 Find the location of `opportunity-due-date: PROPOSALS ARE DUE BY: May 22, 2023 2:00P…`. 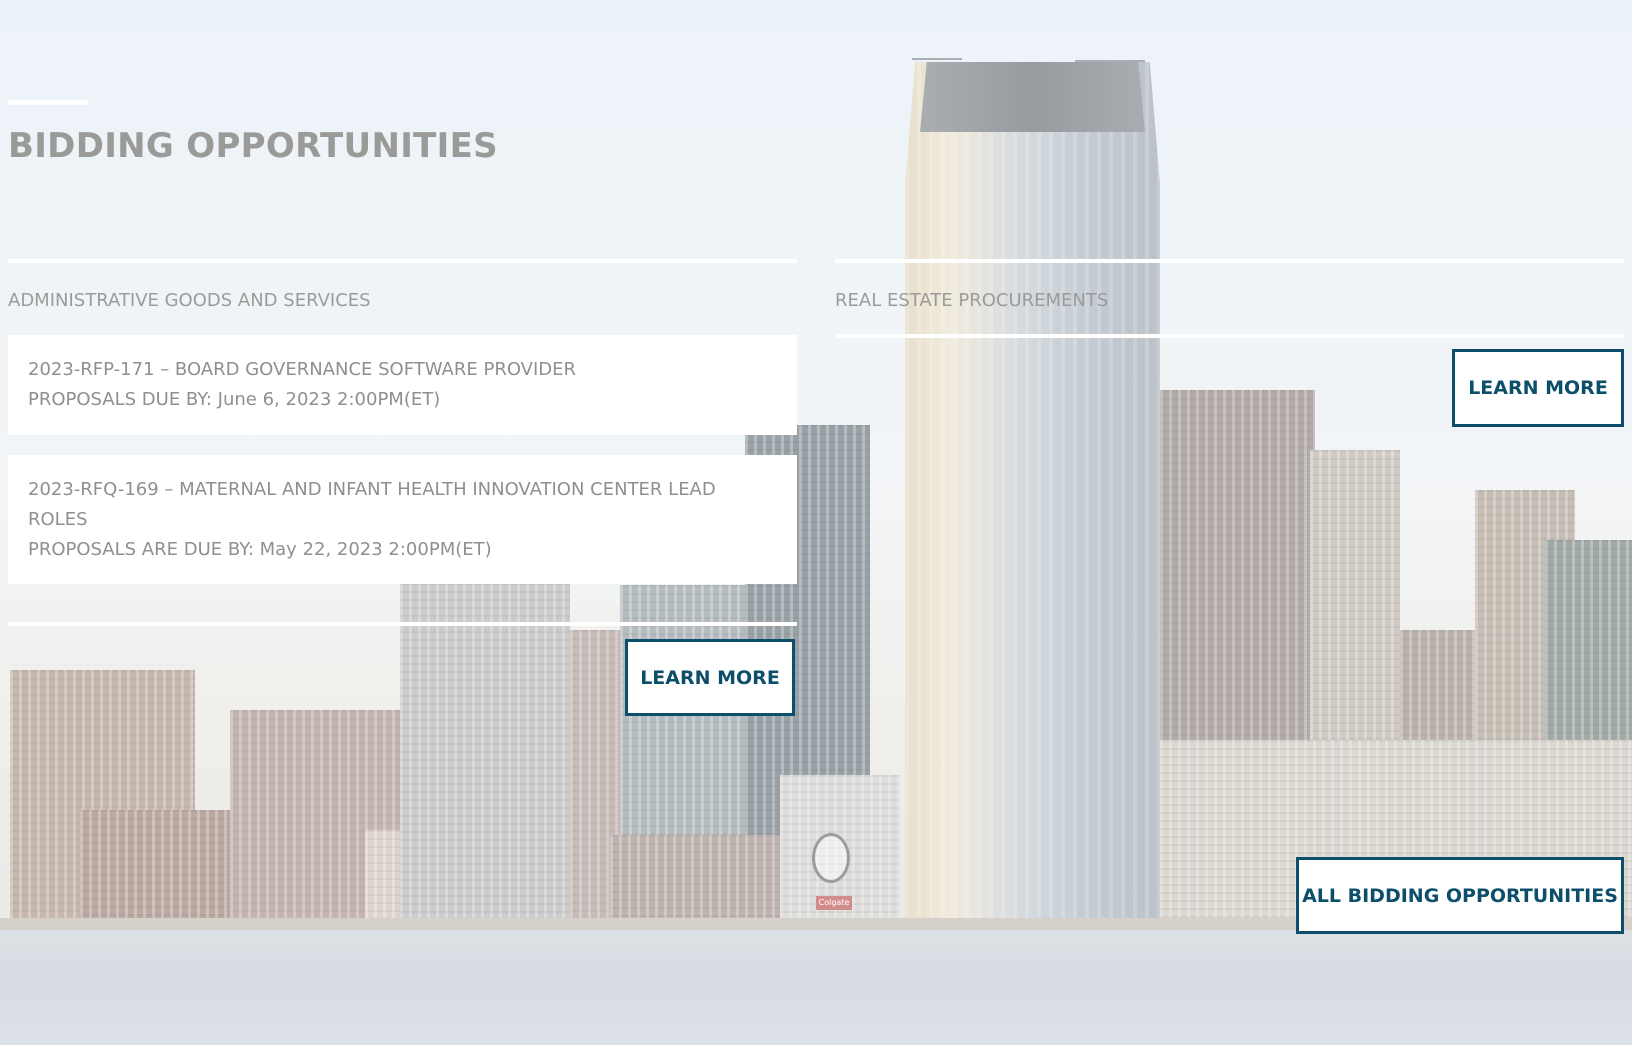

opportunity-due-date: PROPOSALS ARE DUE BY: May 22, 2023 2:00P… is located at coordinates (260, 549).